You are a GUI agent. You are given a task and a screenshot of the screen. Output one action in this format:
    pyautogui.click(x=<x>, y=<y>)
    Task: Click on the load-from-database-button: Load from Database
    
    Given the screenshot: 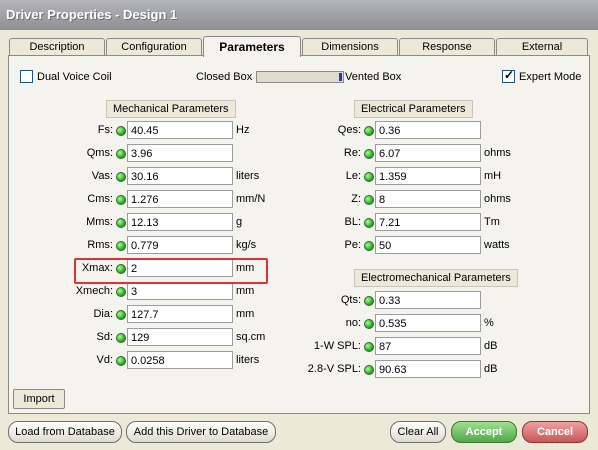 What is the action you would take?
    pyautogui.click(x=65, y=432)
    